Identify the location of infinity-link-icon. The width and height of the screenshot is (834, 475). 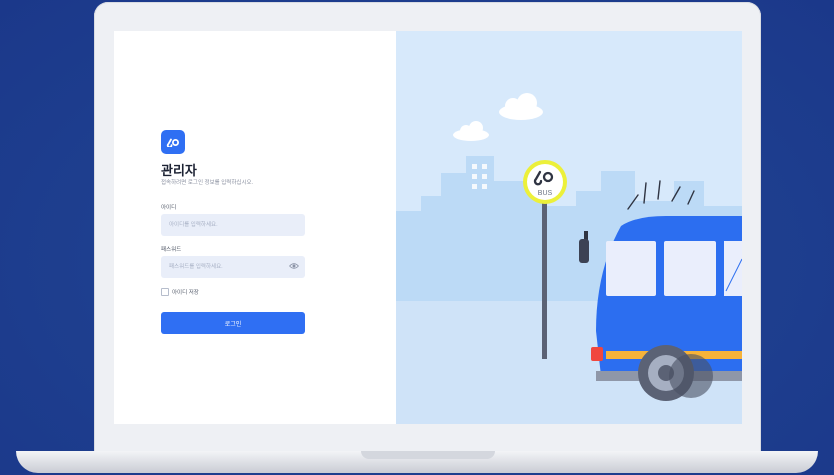
(172, 142).